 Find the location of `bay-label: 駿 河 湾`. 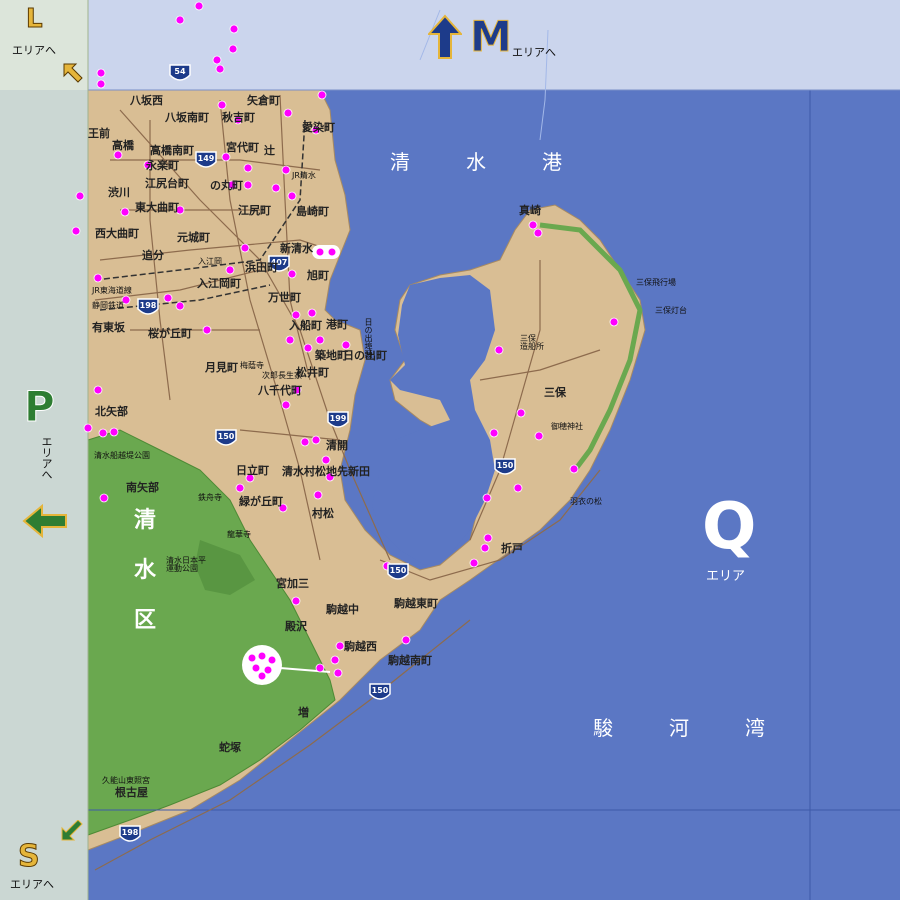

bay-label: 駿 河 湾 is located at coordinates (688, 728).